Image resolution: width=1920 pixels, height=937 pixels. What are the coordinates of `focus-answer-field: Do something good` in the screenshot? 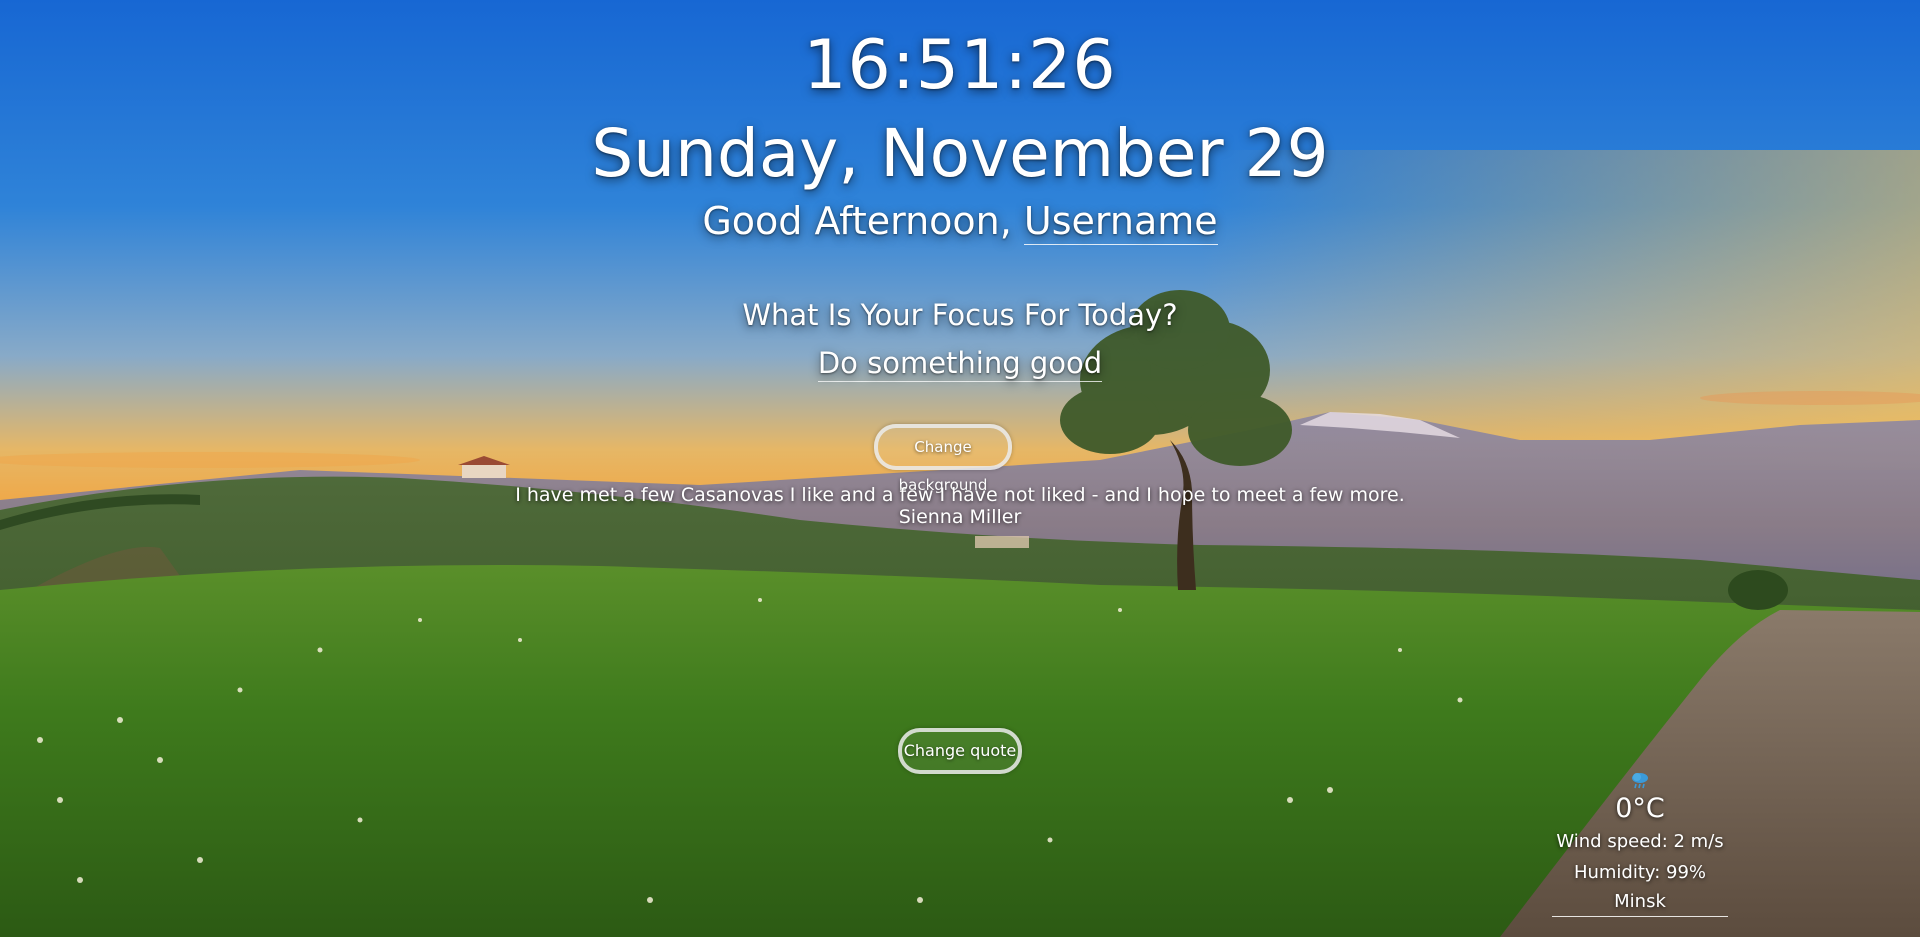 It's located at (960, 364).